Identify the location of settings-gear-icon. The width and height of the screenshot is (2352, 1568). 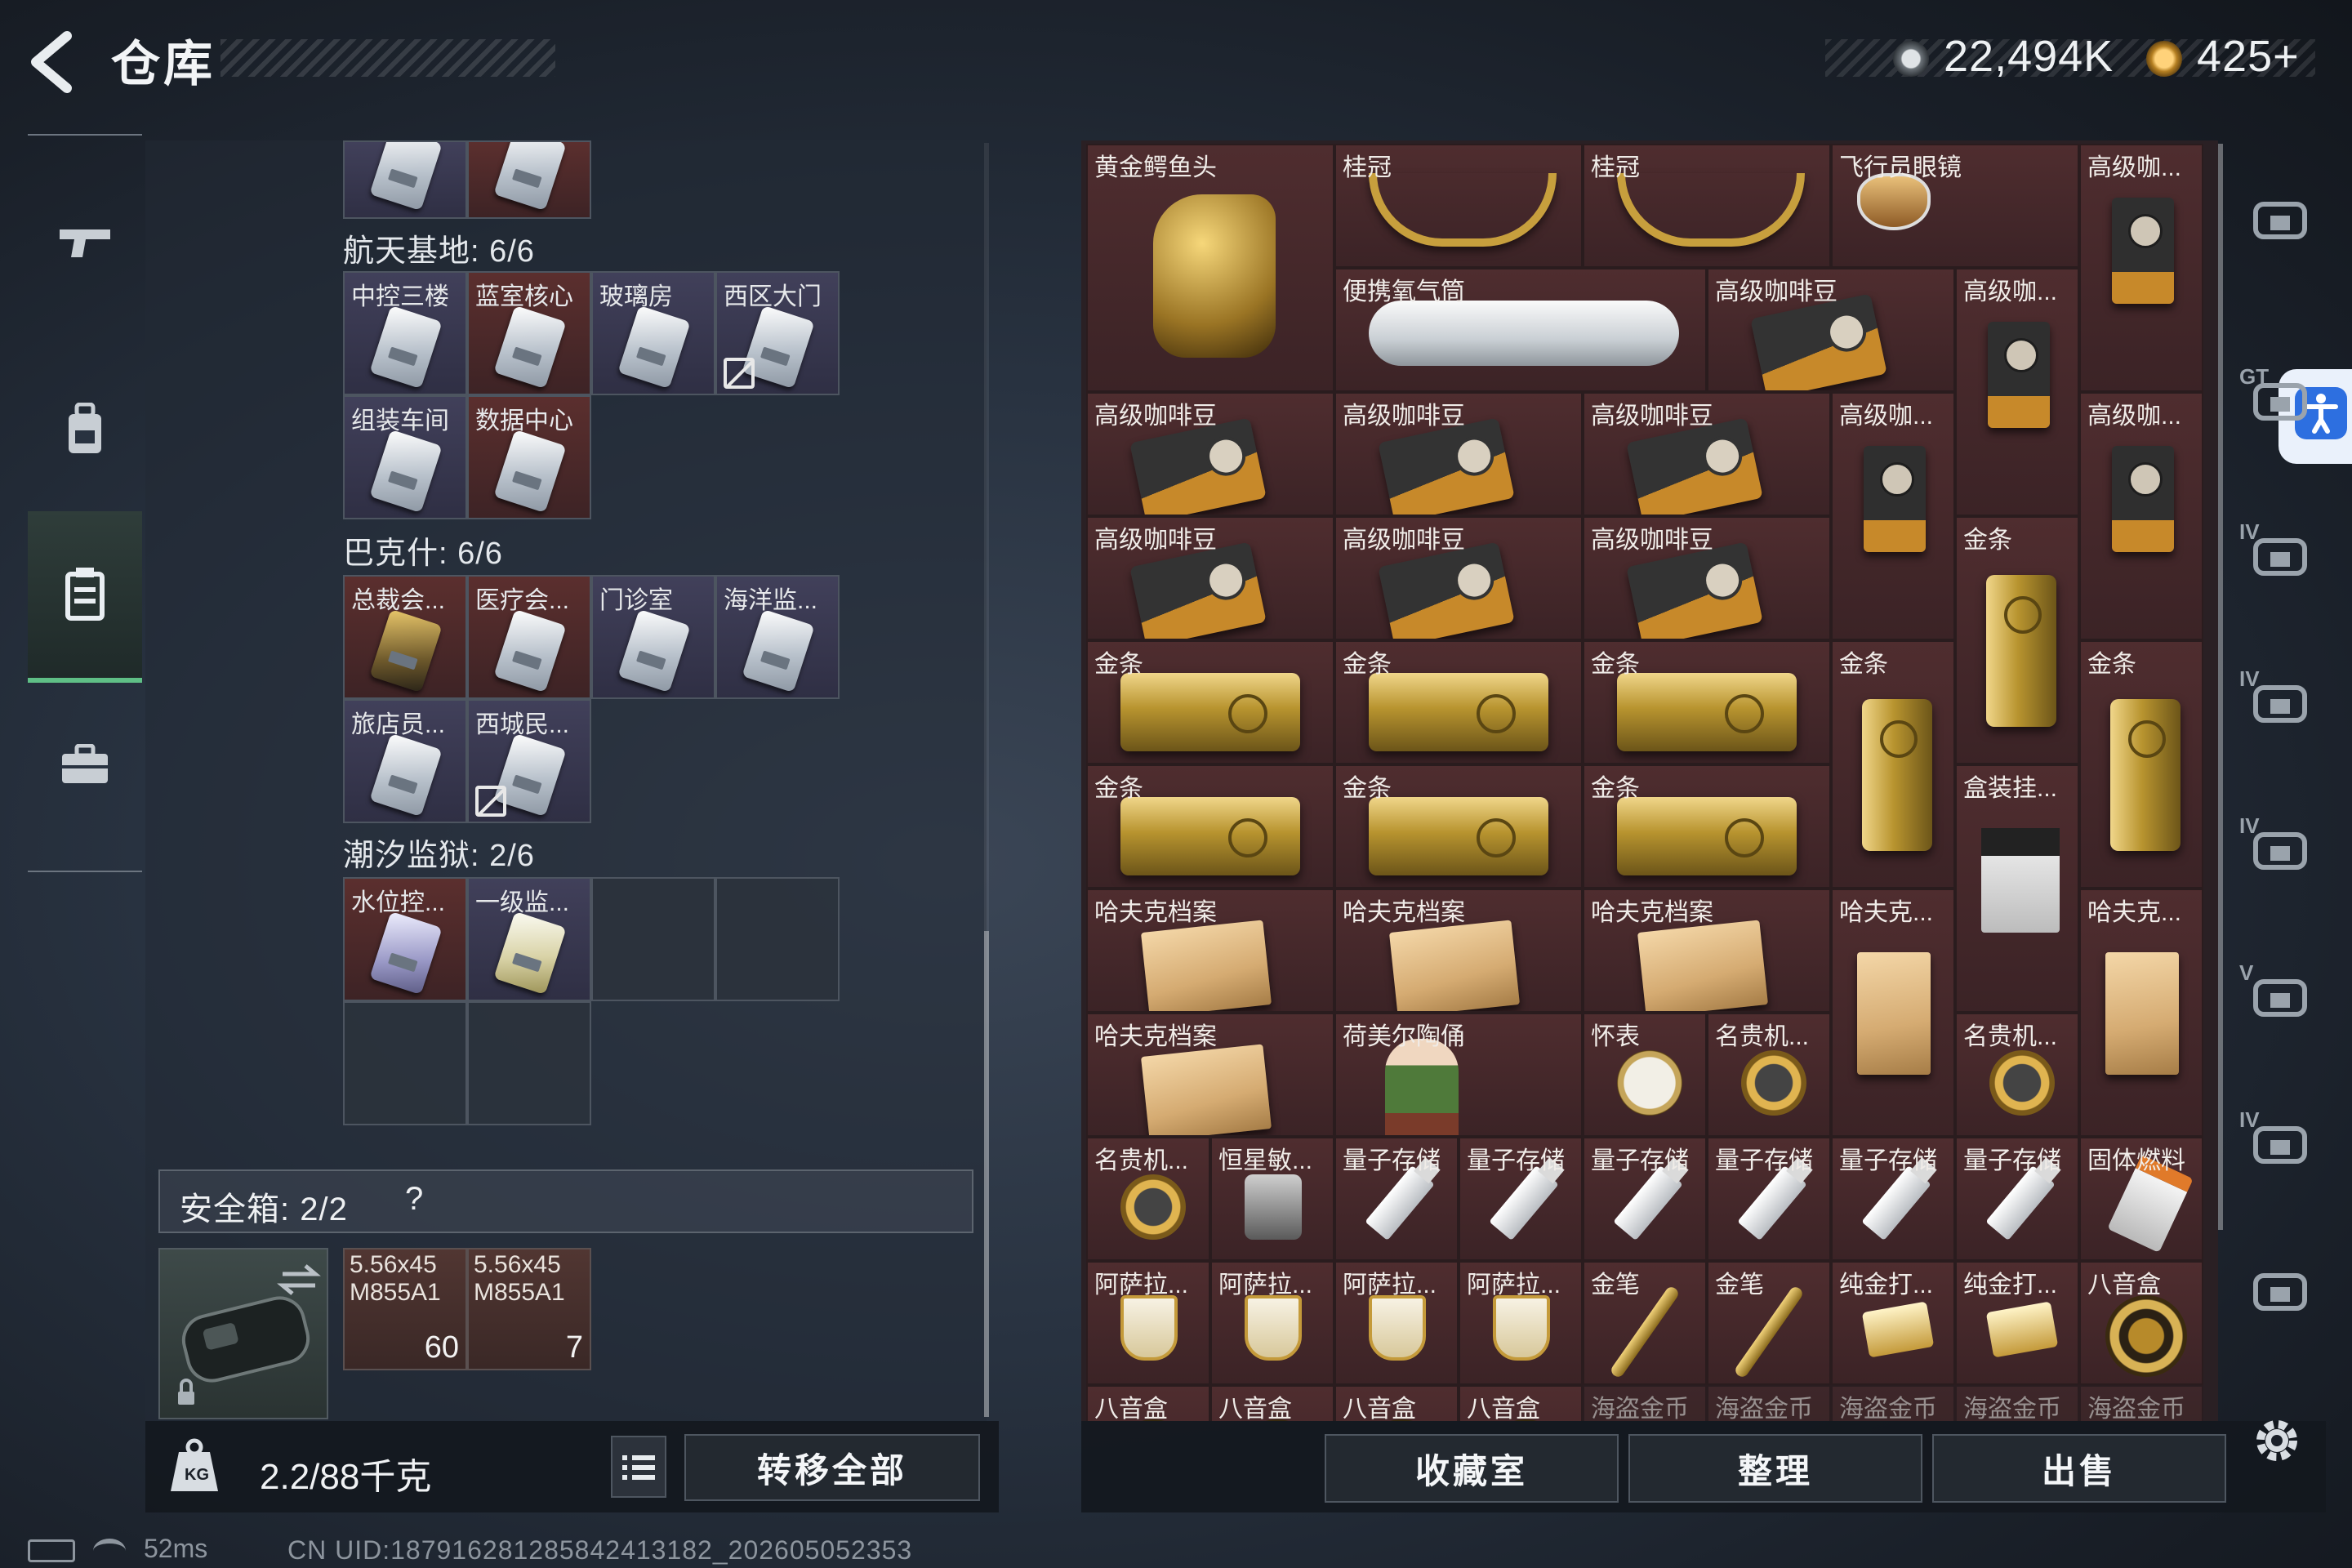
(2276, 1440).